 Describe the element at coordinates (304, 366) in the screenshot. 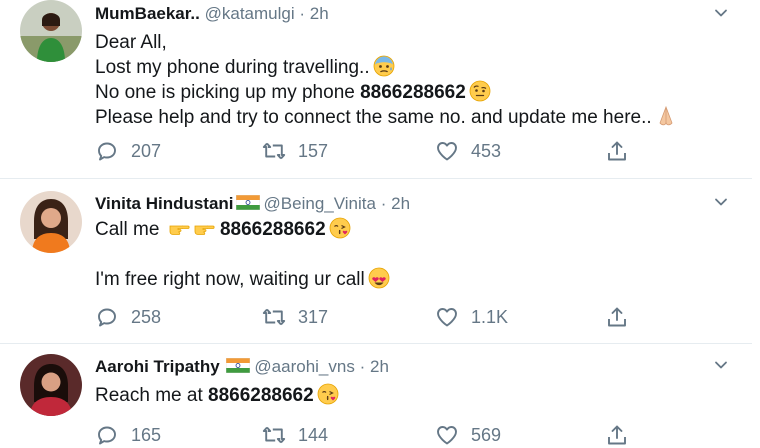

I see `user-handle: @aarohi_vns` at that location.